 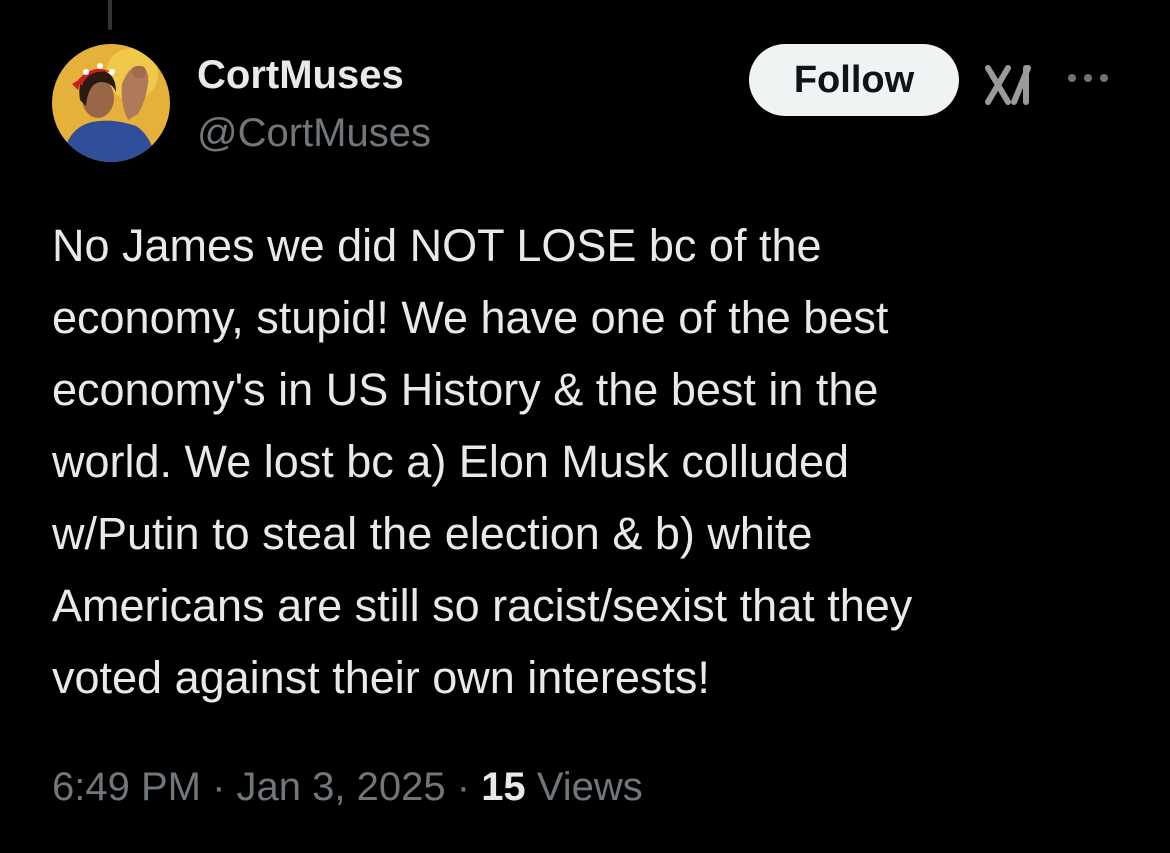 I want to click on more-options-icon, so click(x=1088, y=78).